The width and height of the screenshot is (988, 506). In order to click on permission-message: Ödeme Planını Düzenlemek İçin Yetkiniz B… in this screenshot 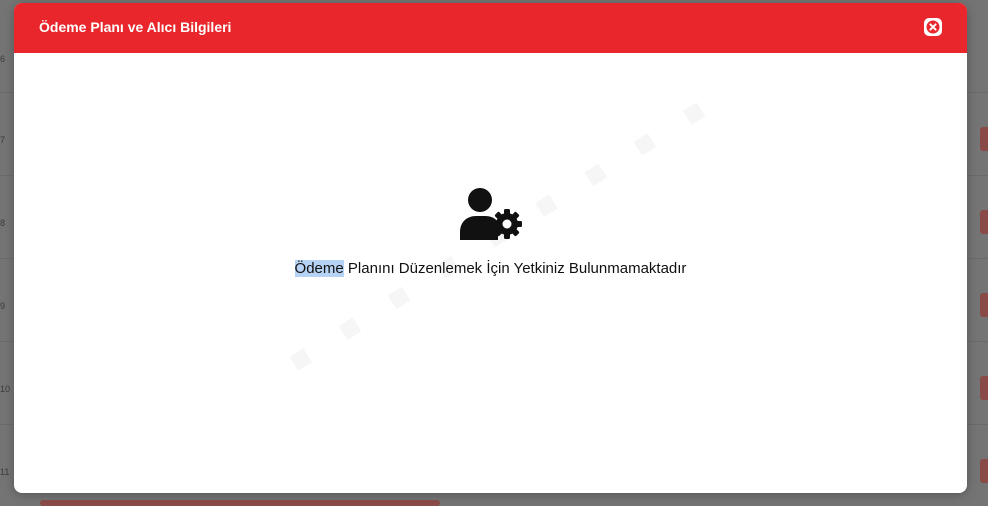, I will do `click(490, 268)`.